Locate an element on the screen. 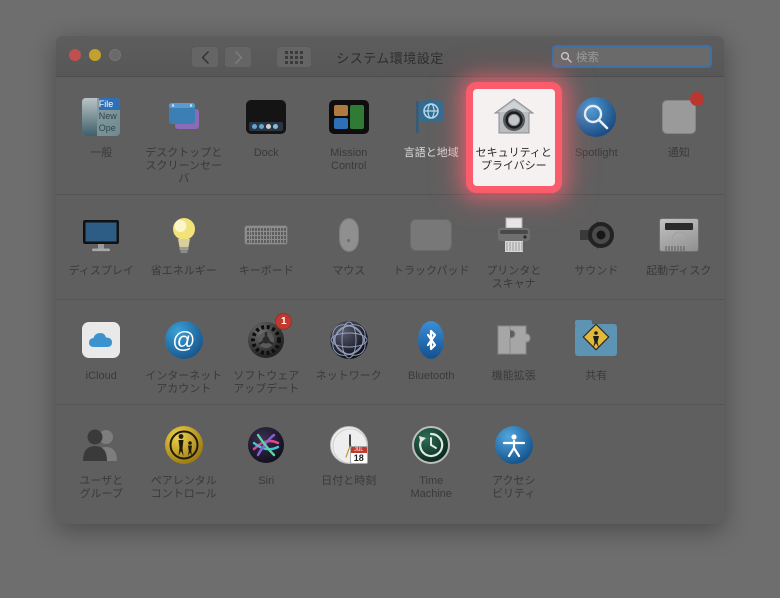  pref-label: Dock is located at coordinates (266, 153).